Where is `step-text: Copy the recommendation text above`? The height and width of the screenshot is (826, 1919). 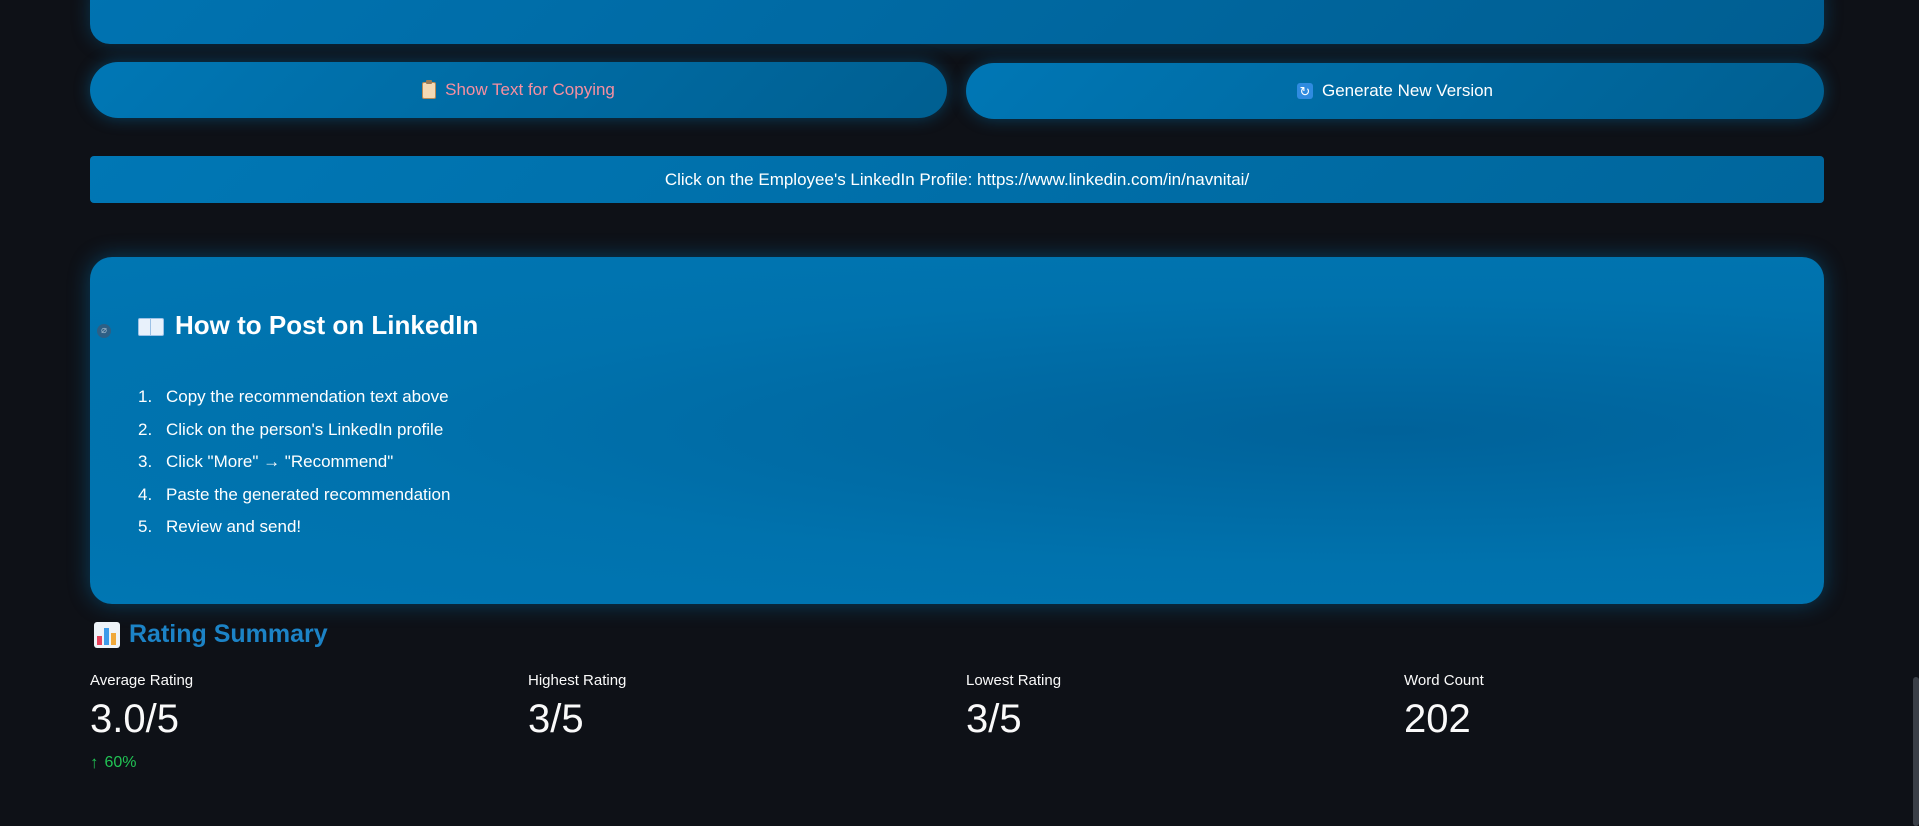
step-text: Copy the recommendation text above is located at coordinates (307, 397).